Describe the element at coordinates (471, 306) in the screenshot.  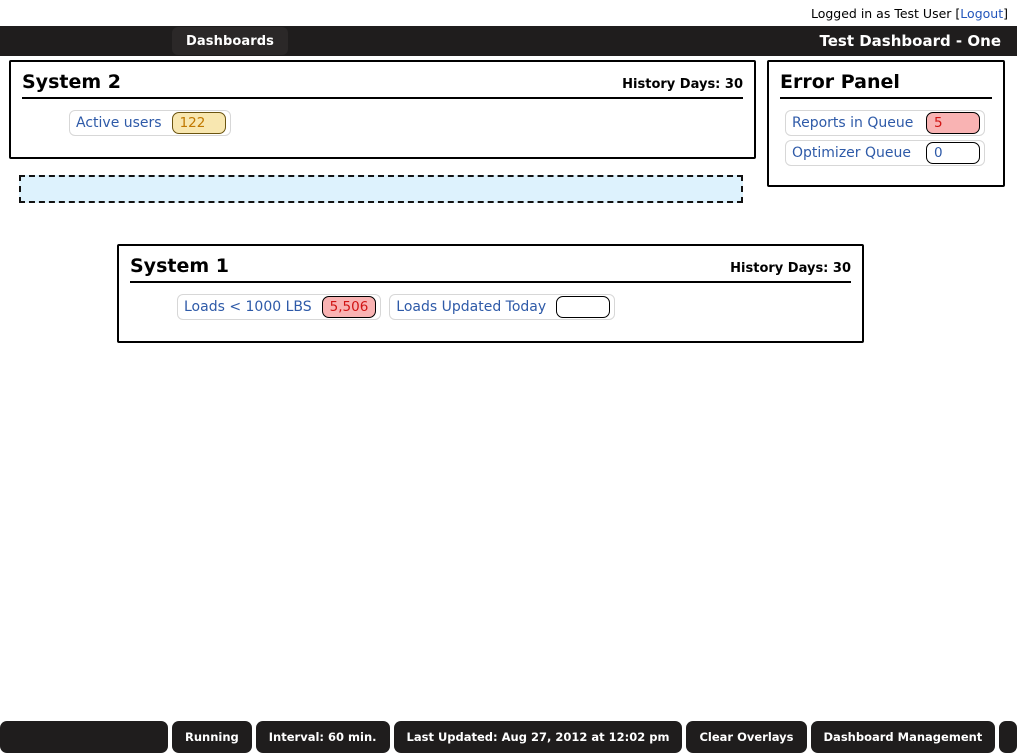
I see `widget-loads-updated-today-label: Loads Updated Today` at that location.